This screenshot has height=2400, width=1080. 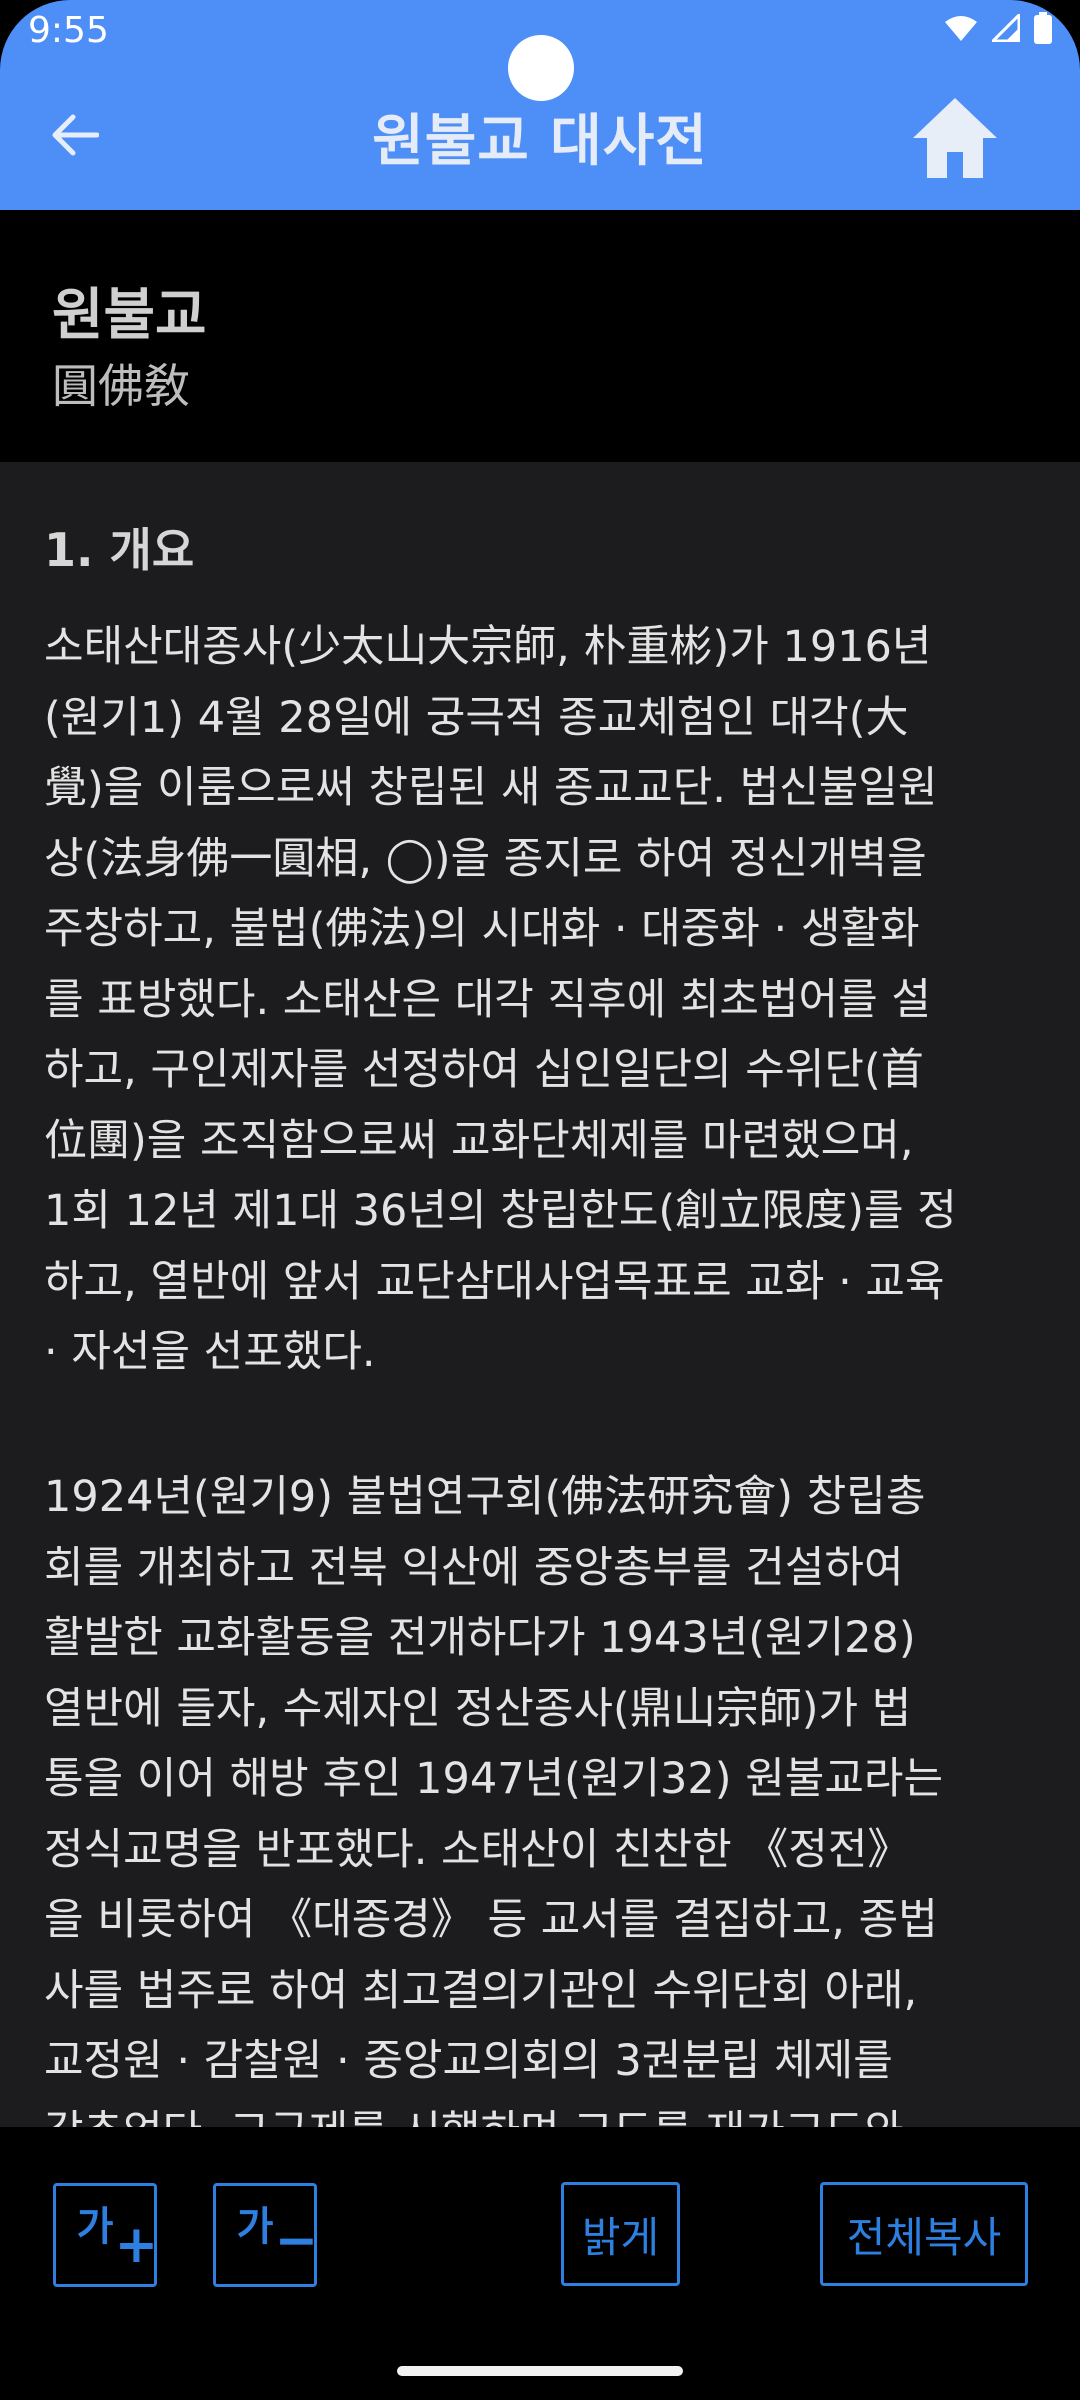 I want to click on font-increase-button: 가 +, so click(x=106, y=2235).